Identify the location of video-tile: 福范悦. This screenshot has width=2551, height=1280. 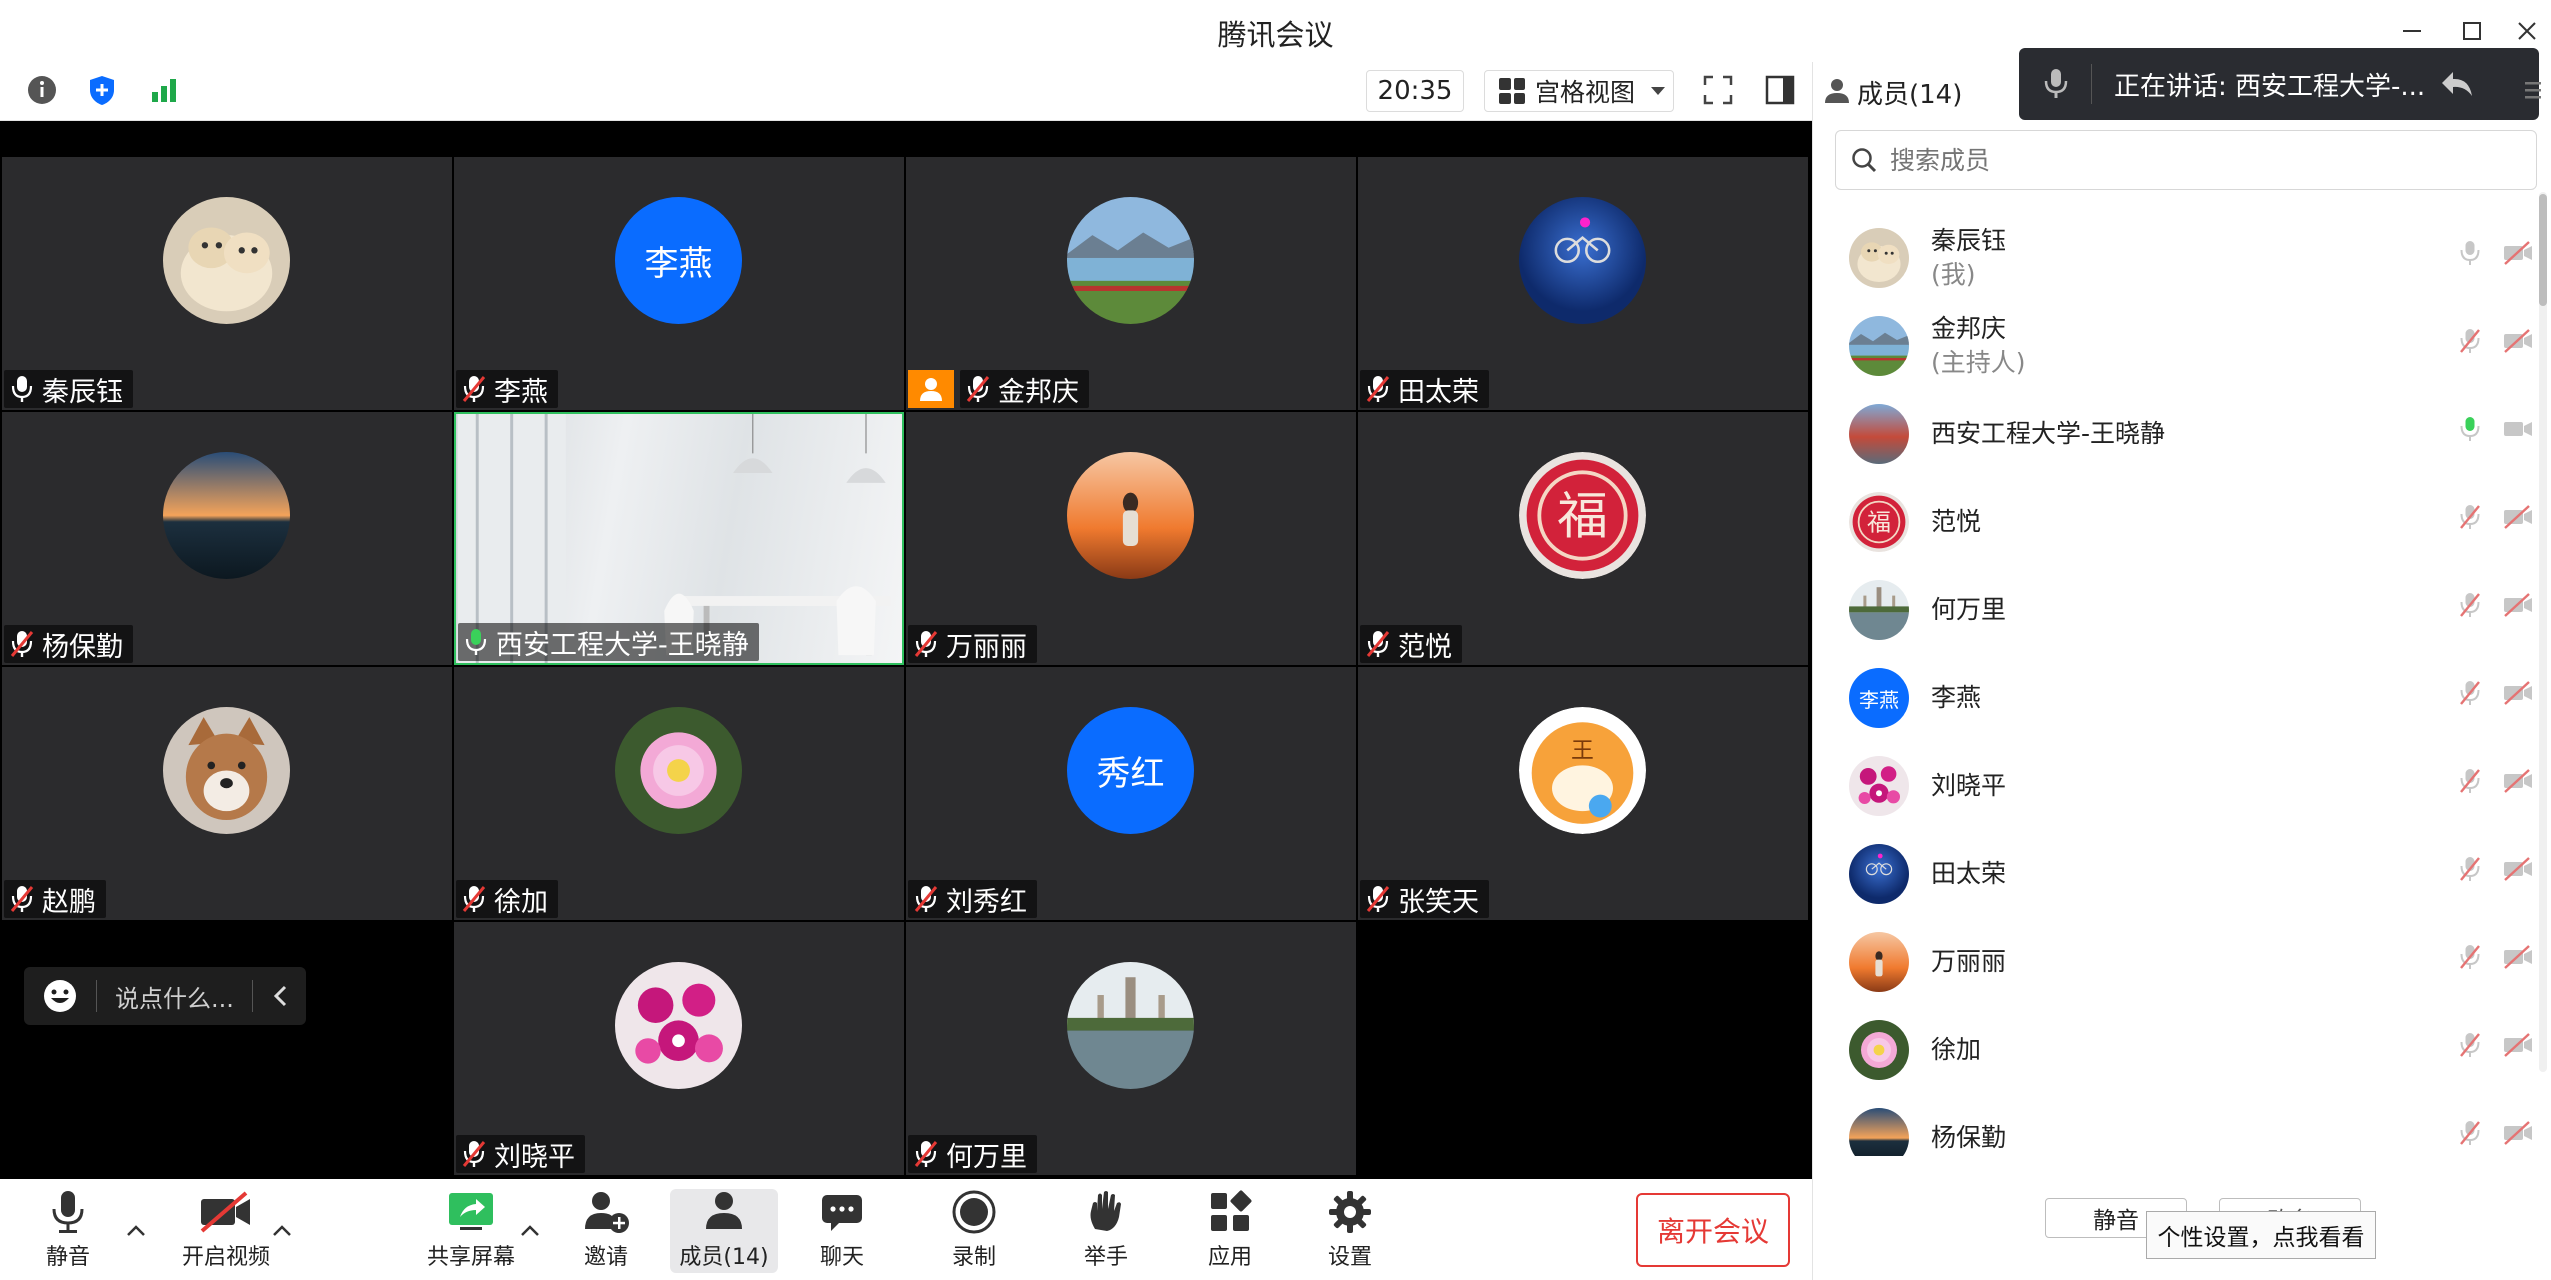
(1583, 538).